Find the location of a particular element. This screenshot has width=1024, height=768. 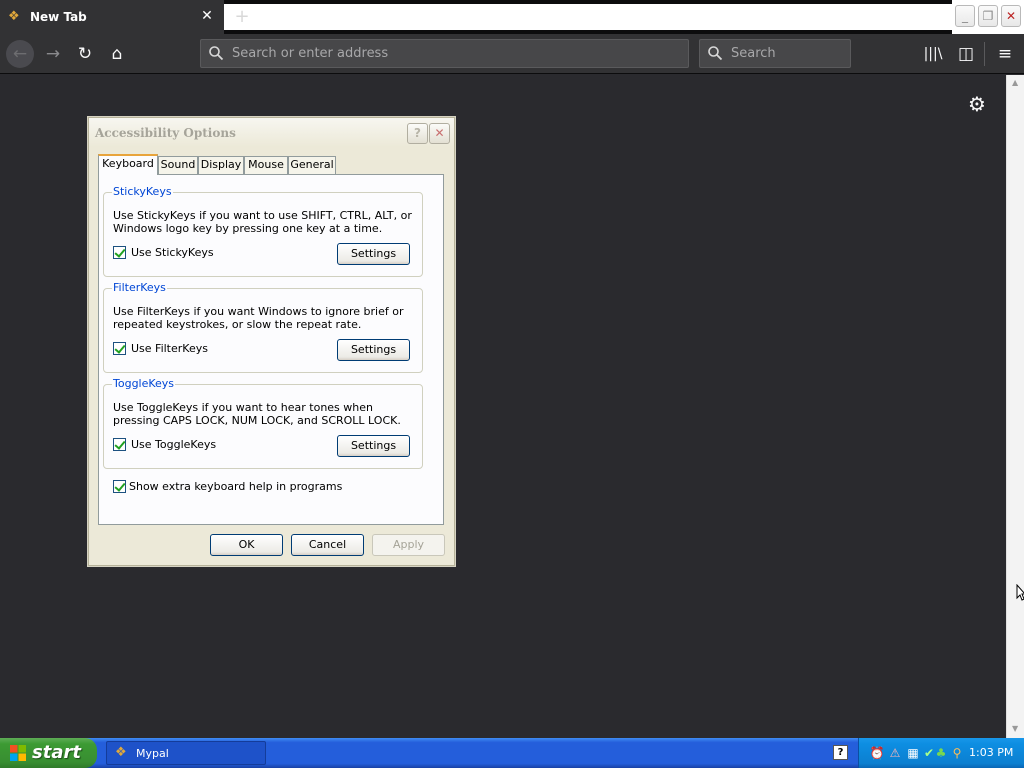

help-button: ? is located at coordinates (417, 133).